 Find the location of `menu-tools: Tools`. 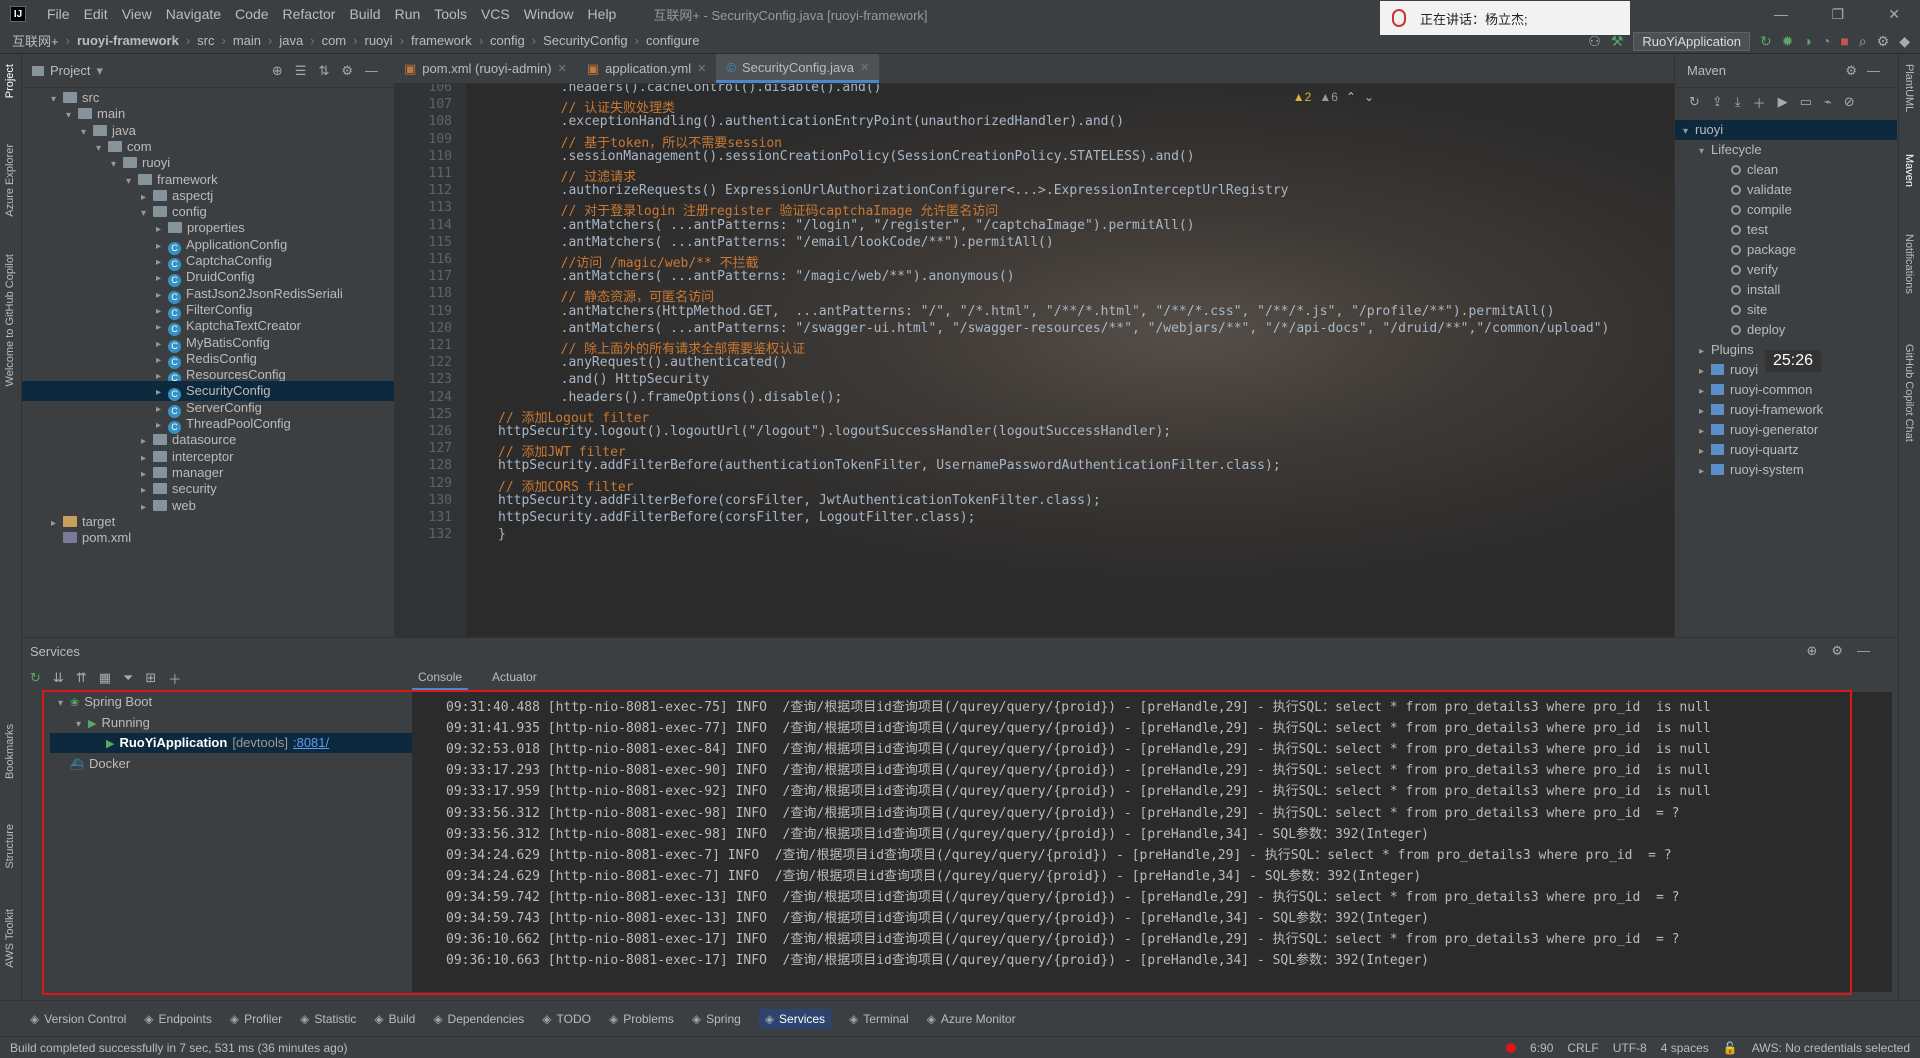

menu-tools: Tools is located at coordinates (450, 14).